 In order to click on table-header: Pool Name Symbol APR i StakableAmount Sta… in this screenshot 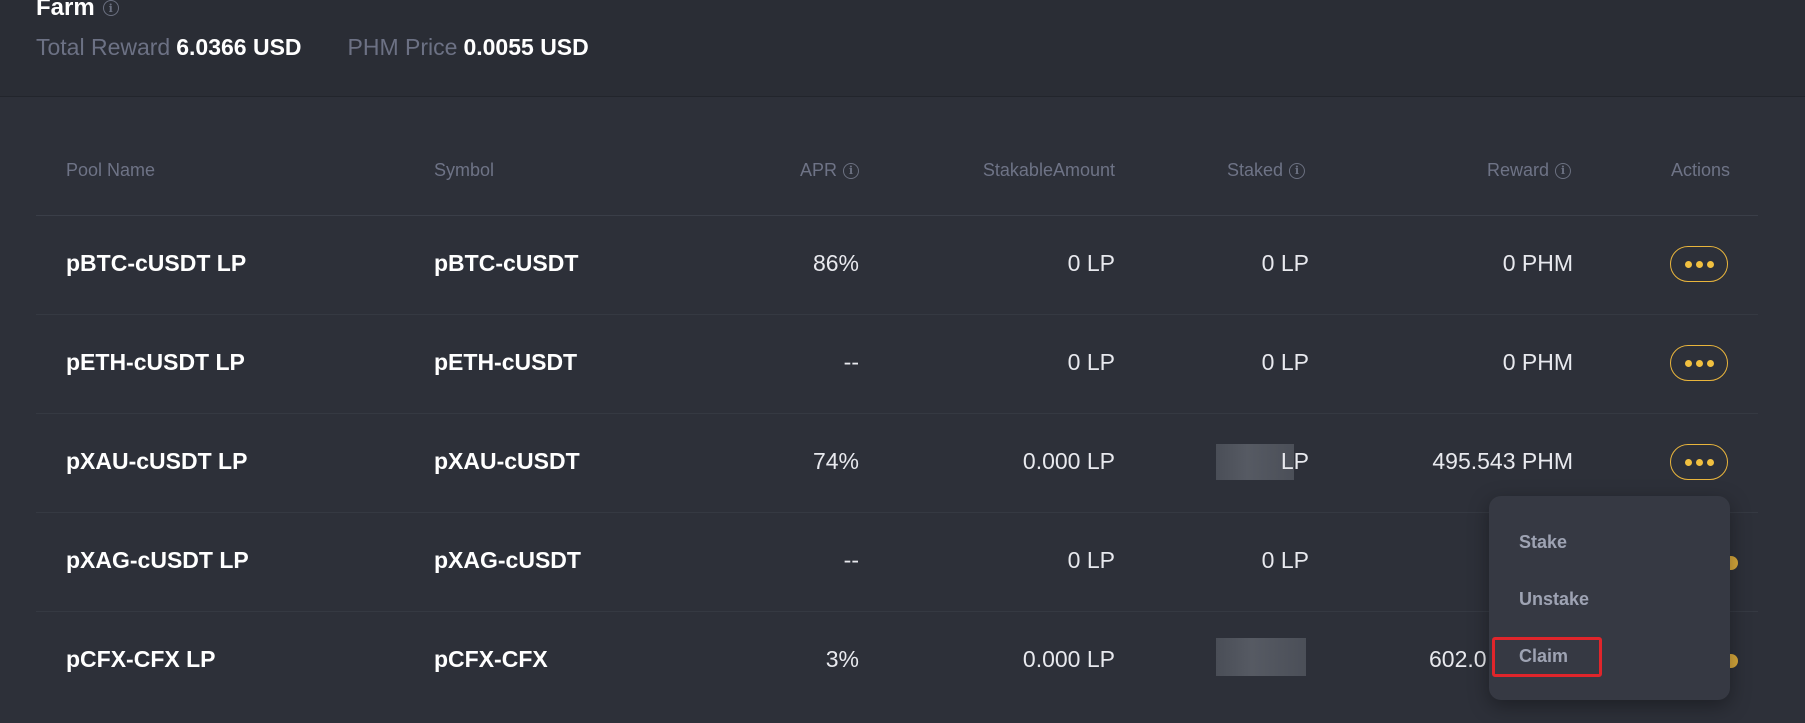, I will do `click(897, 168)`.